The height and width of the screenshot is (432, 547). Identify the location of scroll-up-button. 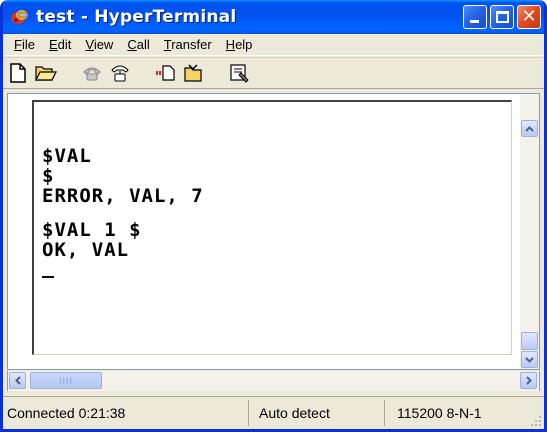
(529, 128).